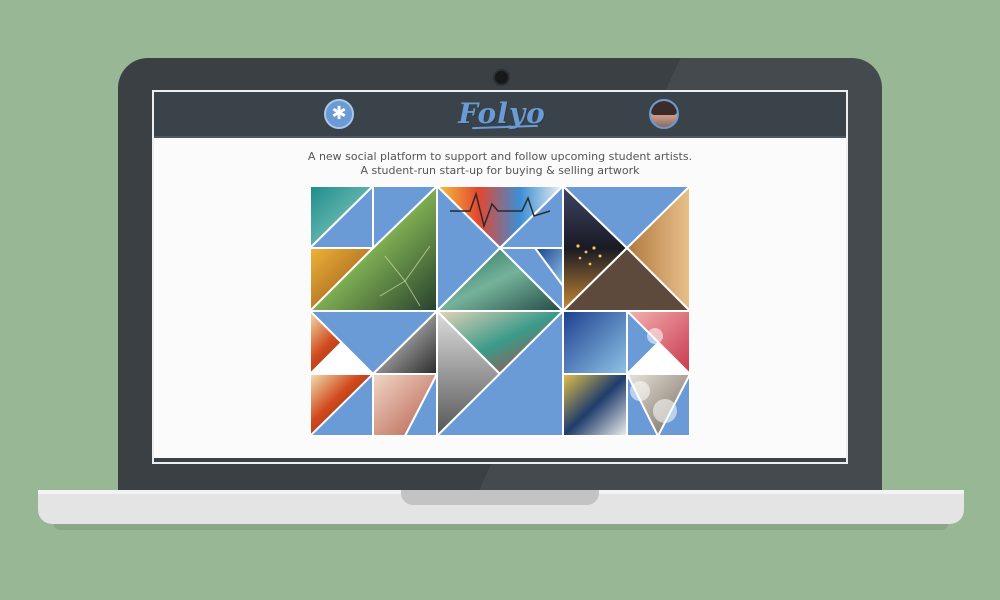  I want to click on webcam-icon, so click(501, 77).